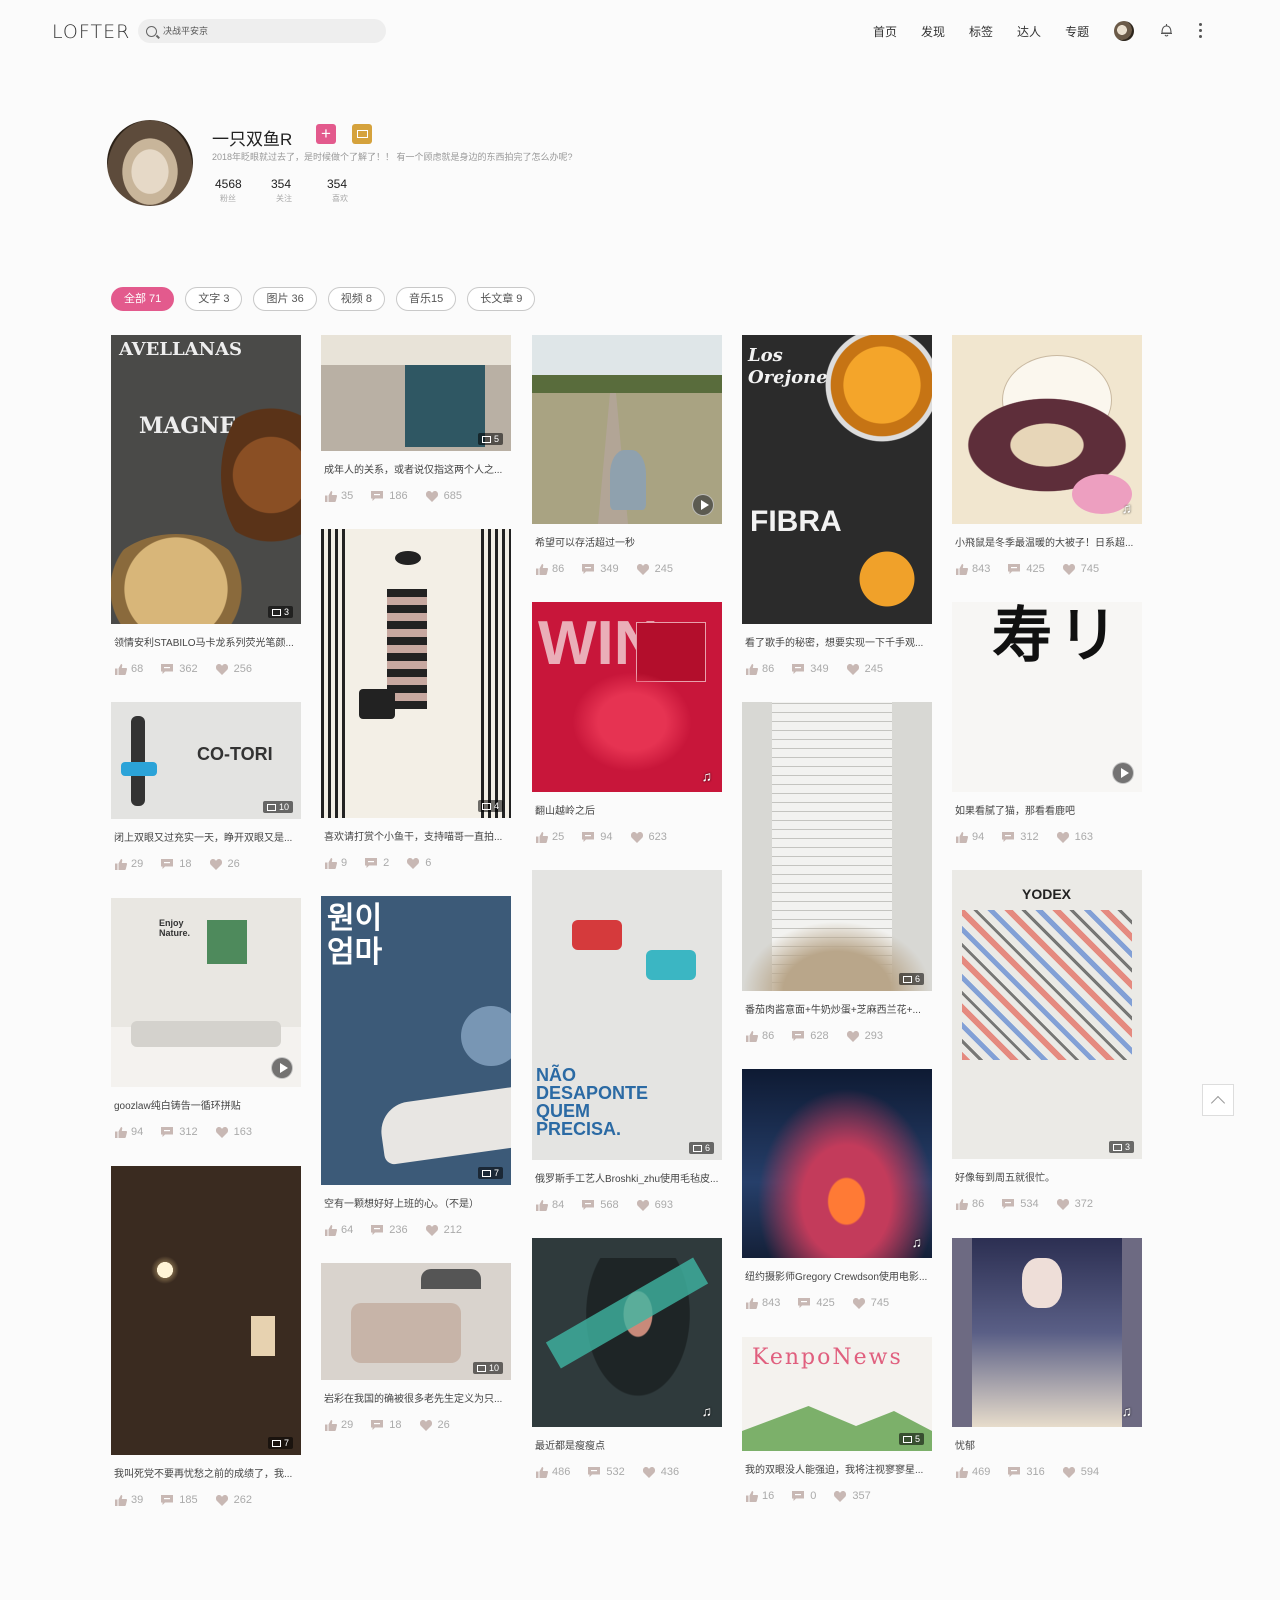 This screenshot has width=1280, height=1600. Describe the element at coordinates (553, 1472) in the screenshot. I see `like-count: 486` at that location.